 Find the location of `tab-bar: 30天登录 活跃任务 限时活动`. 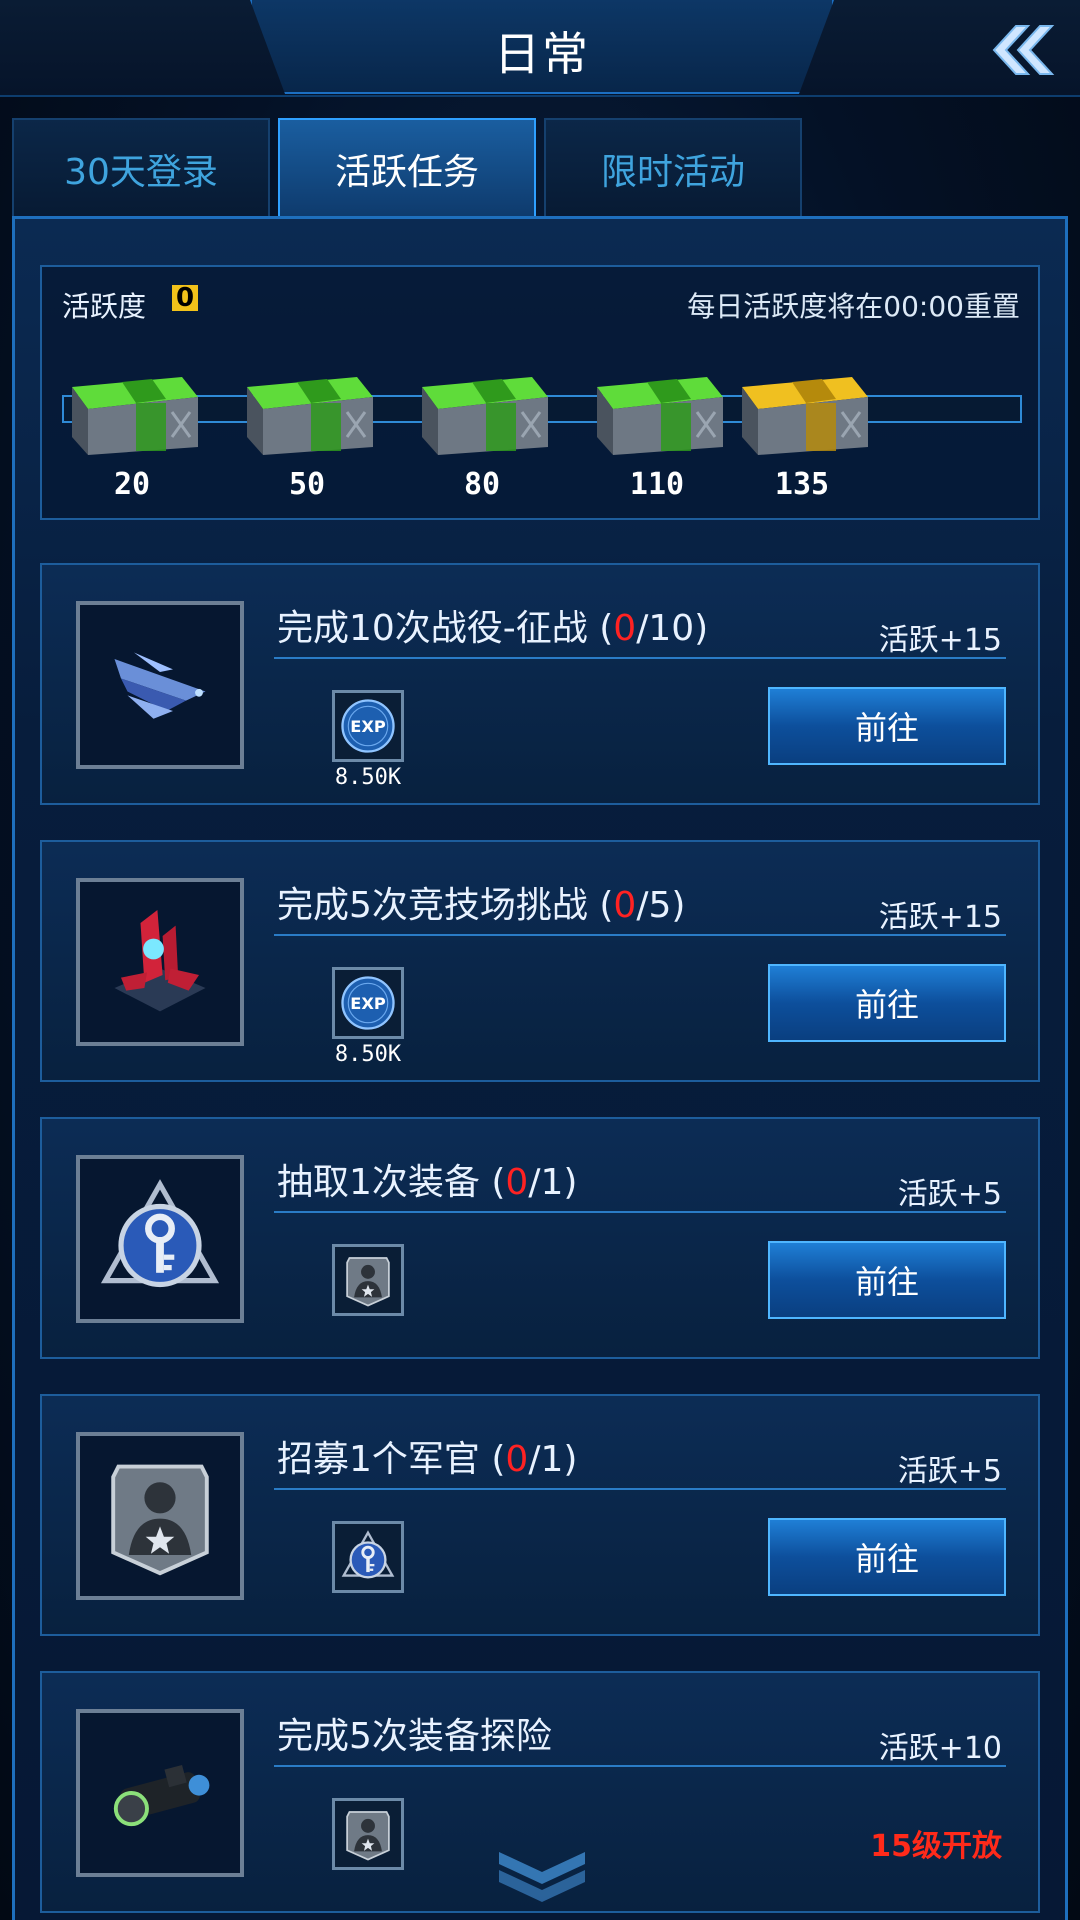

tab-bar: 30天登录 活跃任务 限时活动 is located at coordinates (407, 168).